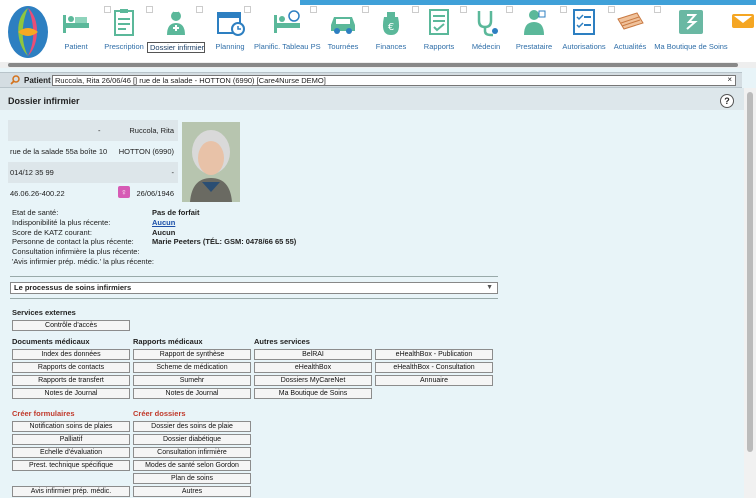  What do you see at coordinates (176, 22) in the screenshot?
I see `nurse-icon` at bounding box center [176, 22].